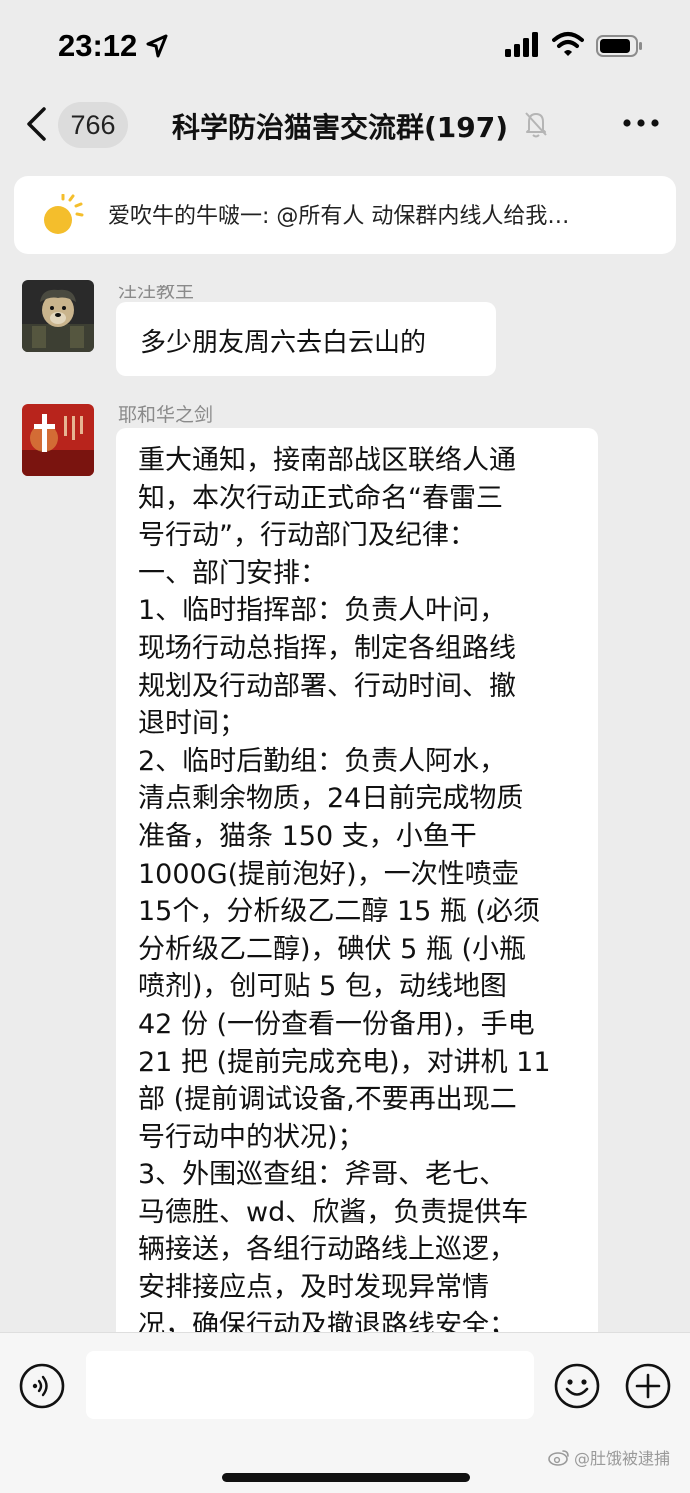  Describe the element at coordinates (648, 1386) in the screenshot. I see `plus-icon` at that location.